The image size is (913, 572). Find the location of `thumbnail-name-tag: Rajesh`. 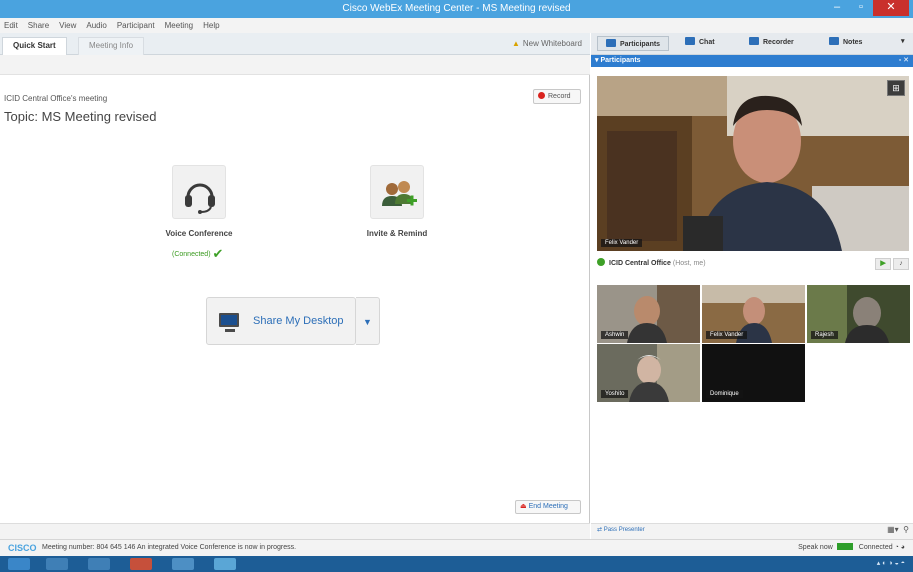

thumbnail-name-tag: Rajesh is located at coordinates (824, 335).